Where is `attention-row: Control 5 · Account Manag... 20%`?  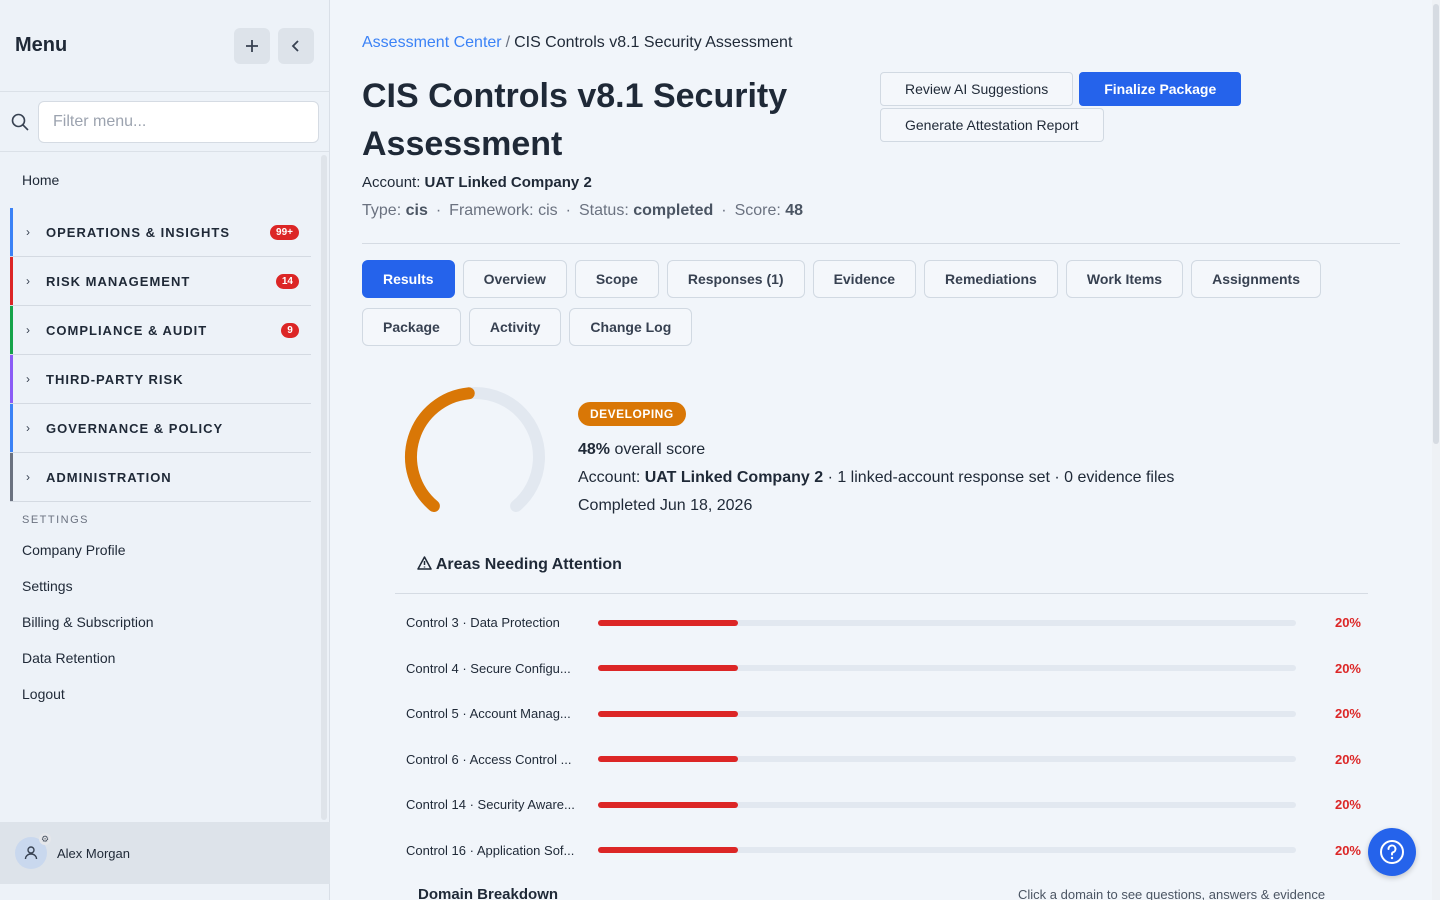
attention-row: Control 5 · Account Manag... 20% is located at coordinates (886, 714).